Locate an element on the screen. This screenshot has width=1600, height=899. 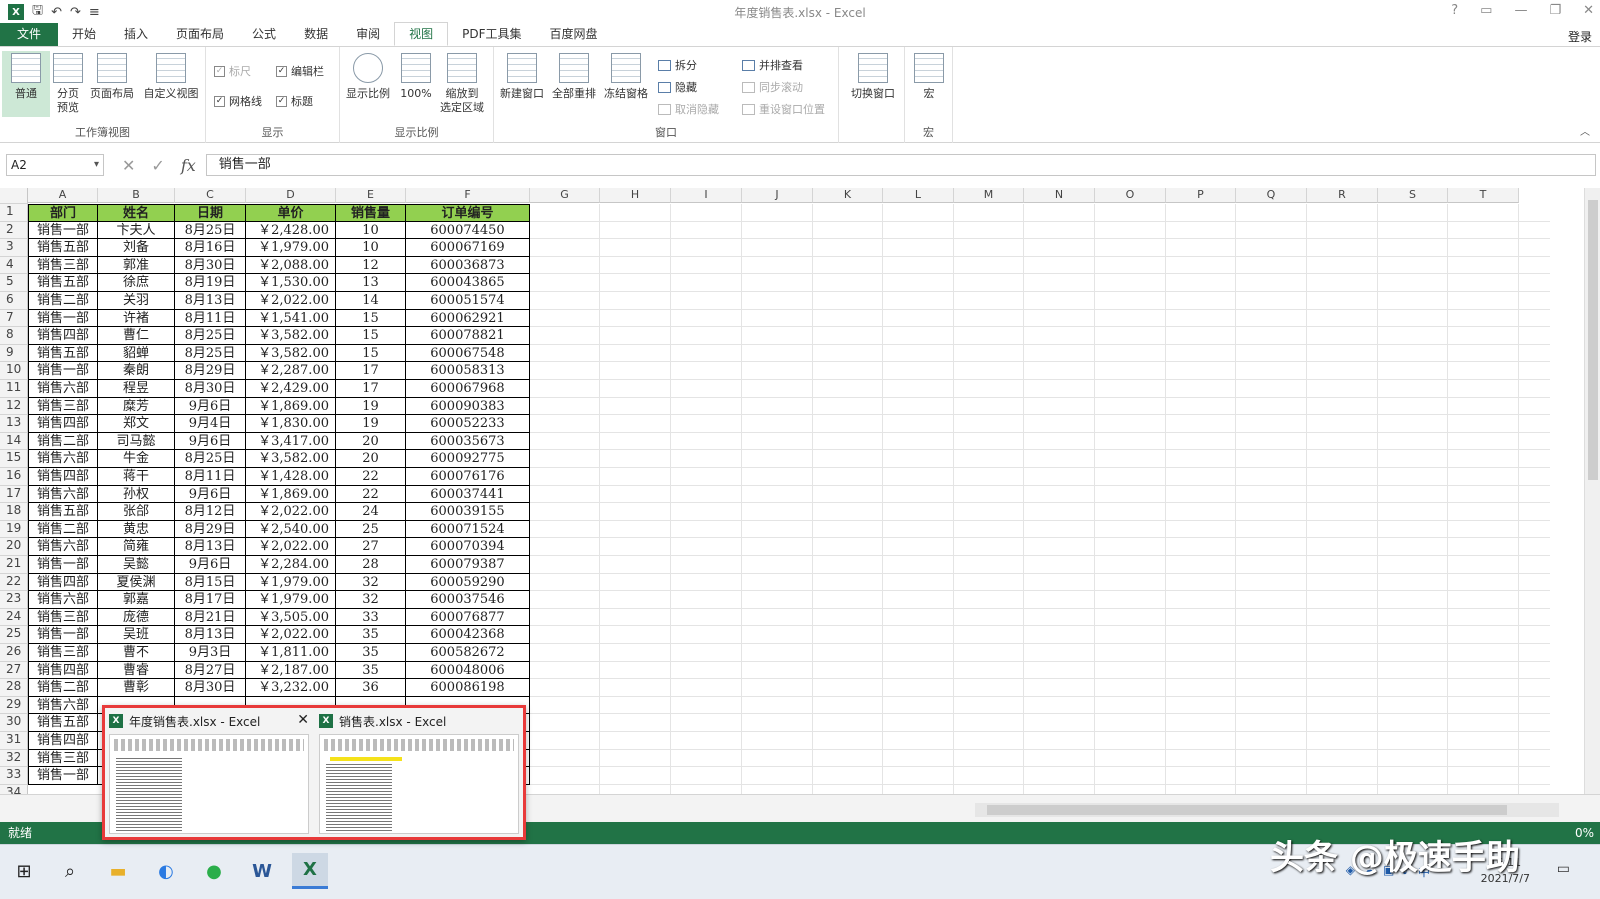
table-cell: 卞夫人 is located at coordinates (136, 230).